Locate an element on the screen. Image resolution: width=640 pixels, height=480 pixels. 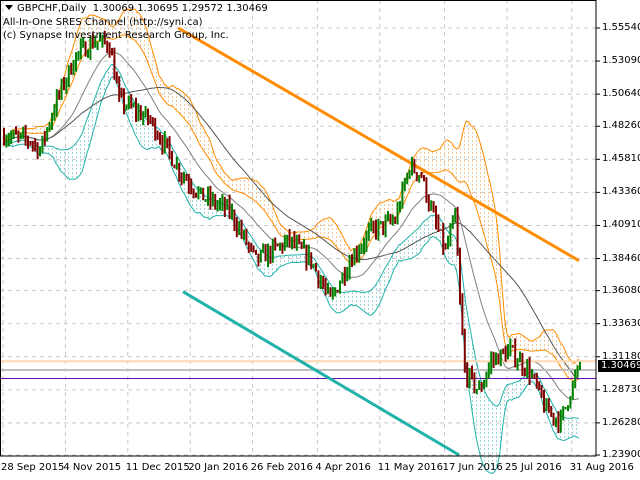
date-tick-label: 26 Feb 2016 is located at coordinates (281, 467).